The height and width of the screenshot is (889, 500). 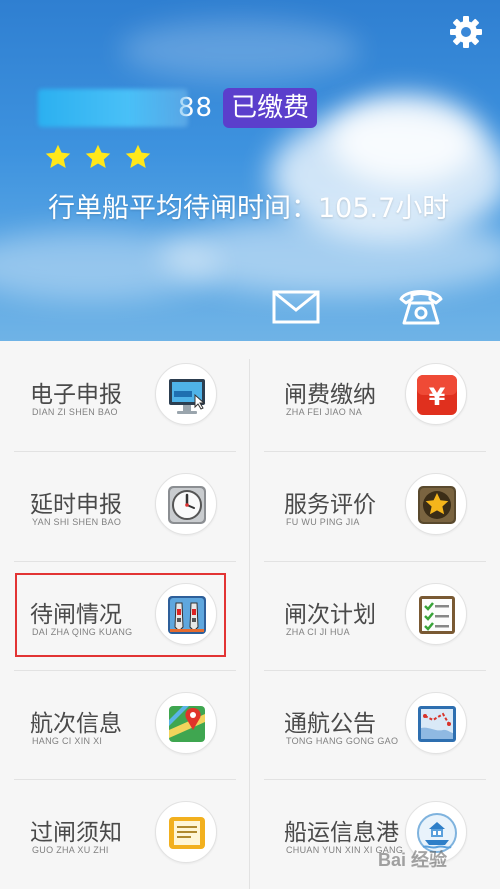 I want to click on ships-icon, so click(x=186, y=614).